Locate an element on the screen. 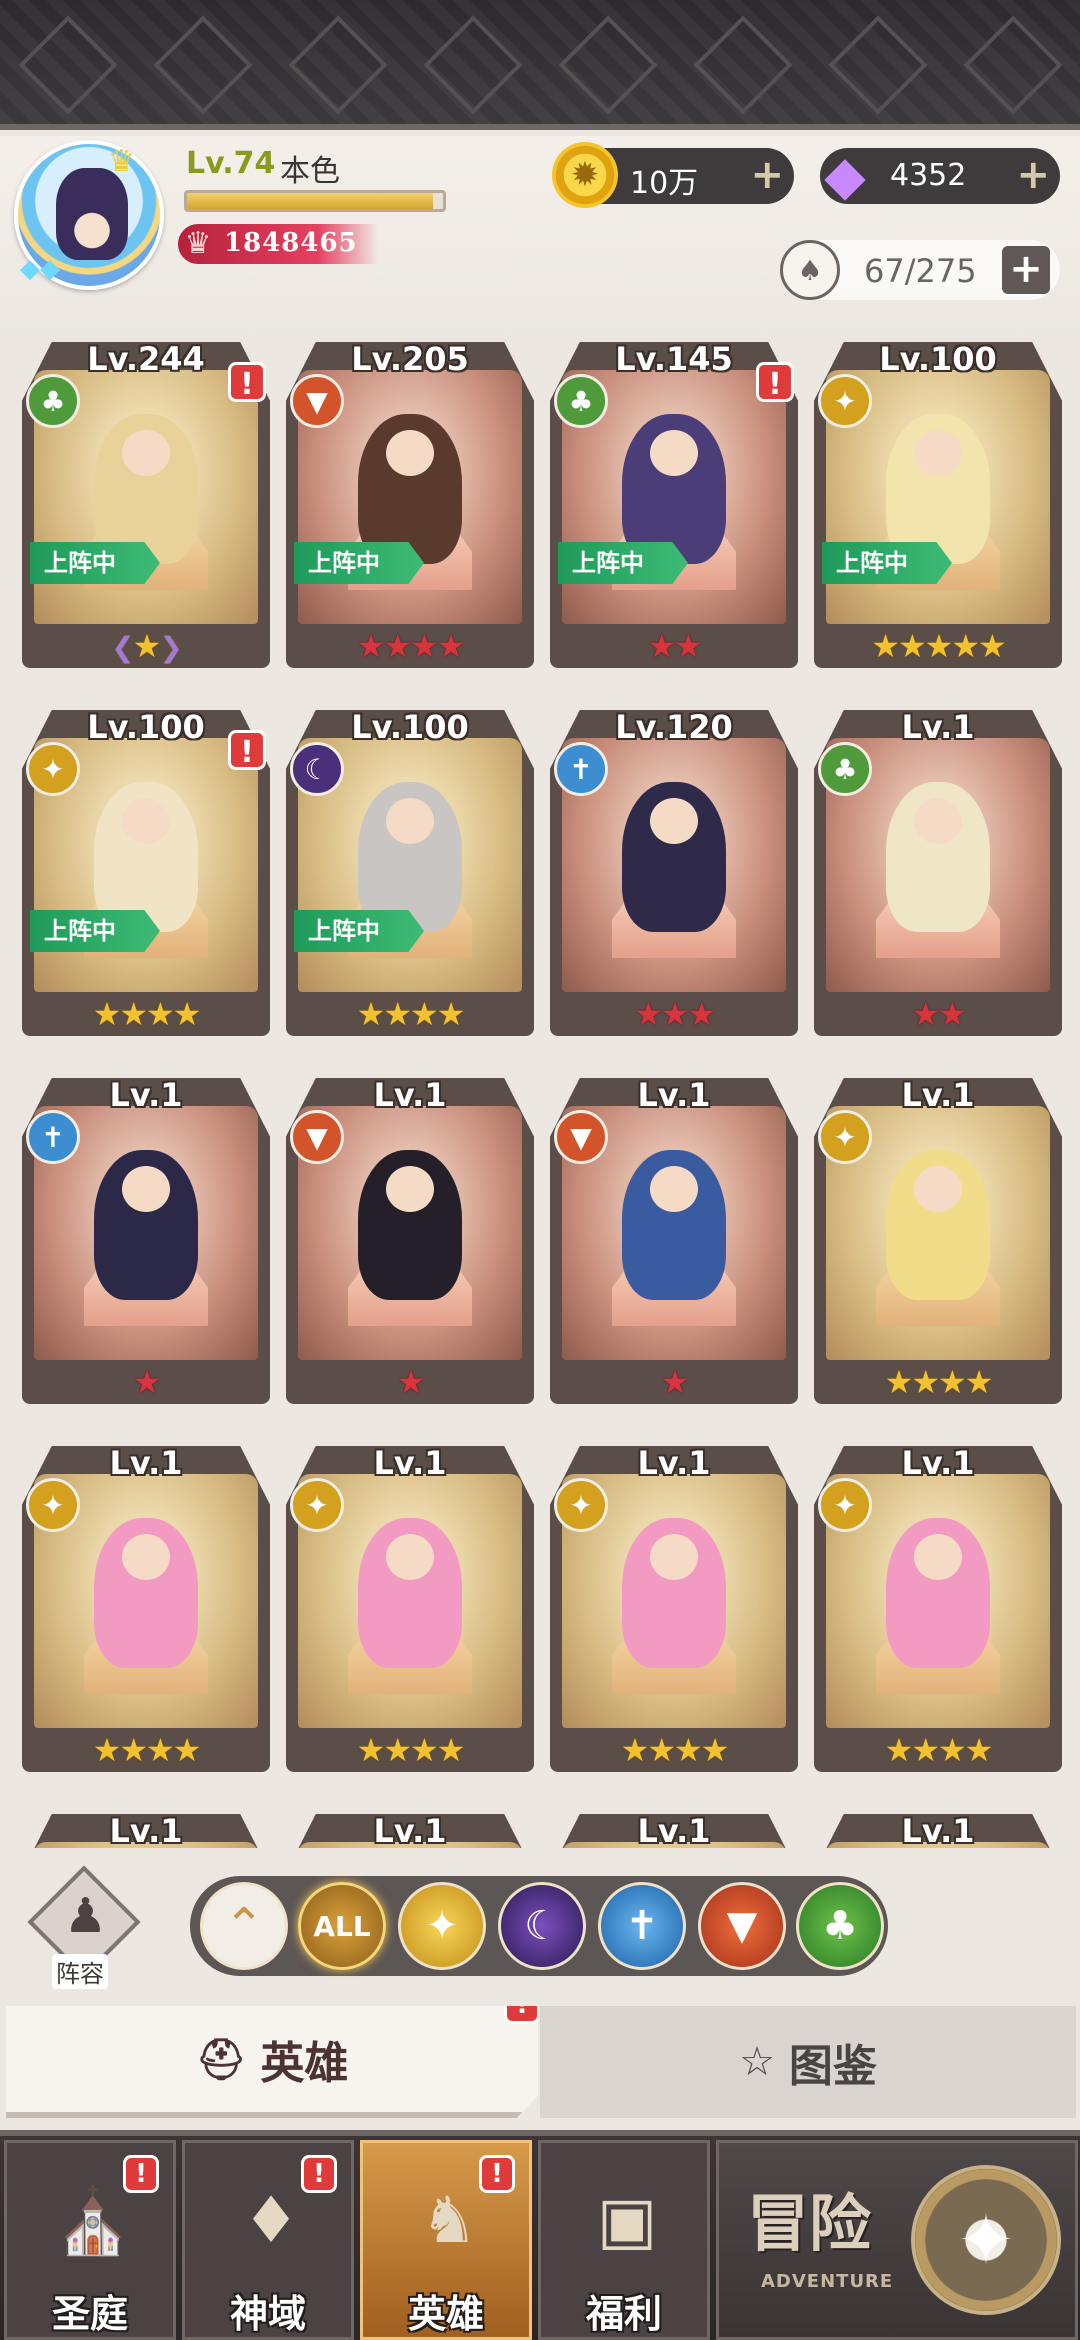 This screenshot has width=1080, height=2340. lineup-button: ♟ 阵容 is located at coordinates (84, 1927).